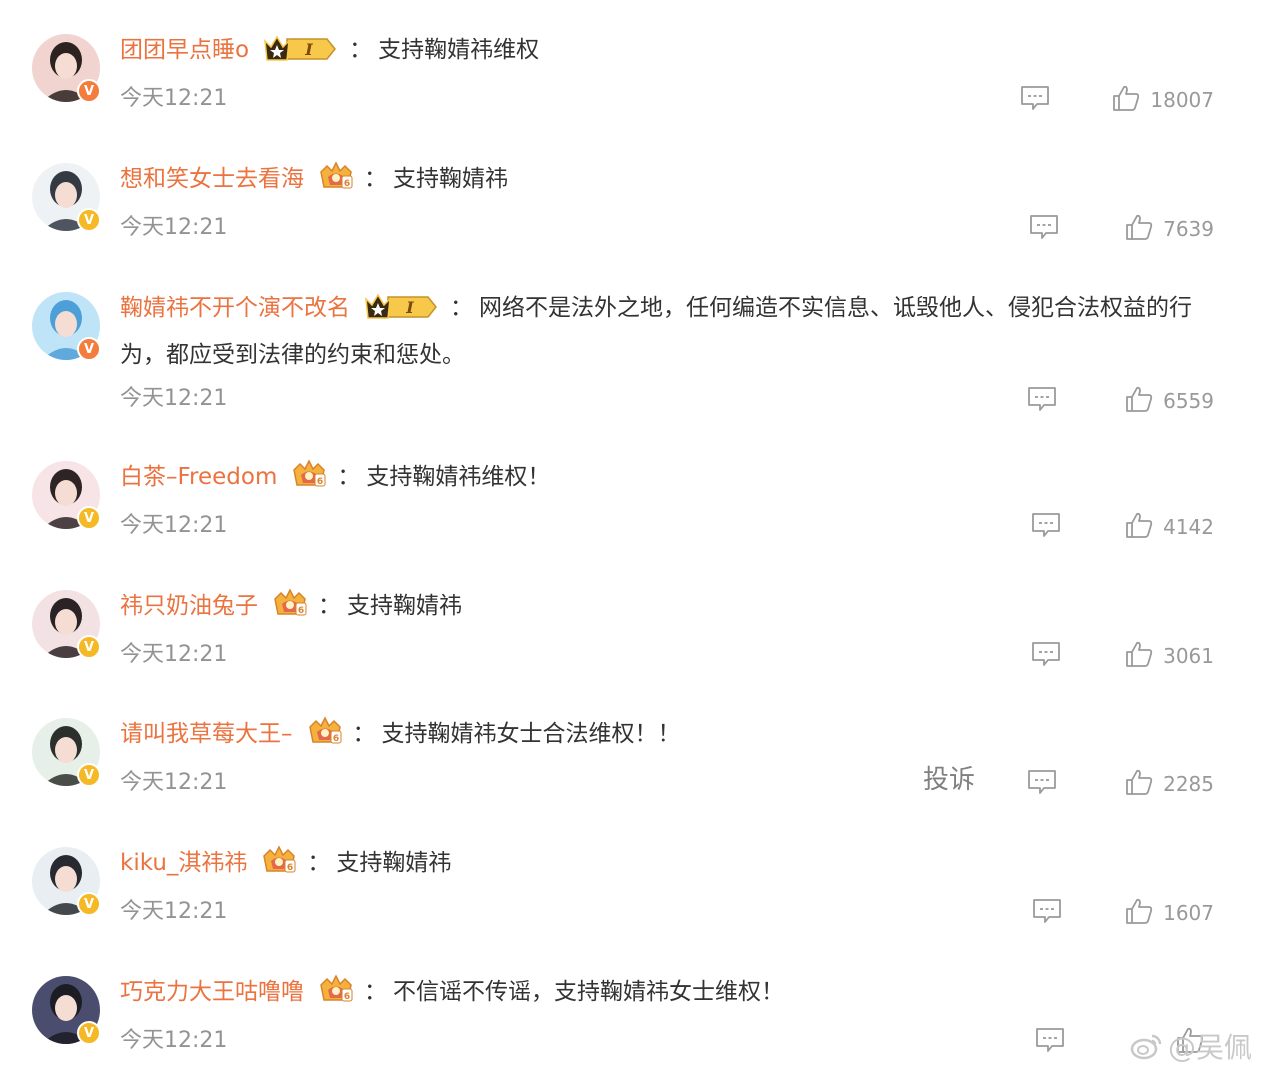 This screenshot has height=1074, width=1264. What do you see at coordinates (198, 477) in the screenshot?
I see `username-link: 白茶–Freedom` at bounding box center [198, 477].